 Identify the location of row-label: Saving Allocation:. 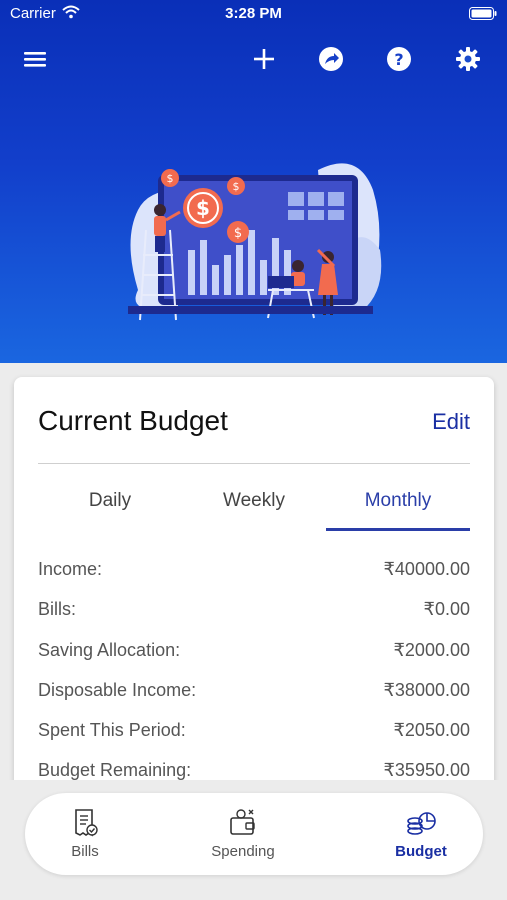
(109, 649).